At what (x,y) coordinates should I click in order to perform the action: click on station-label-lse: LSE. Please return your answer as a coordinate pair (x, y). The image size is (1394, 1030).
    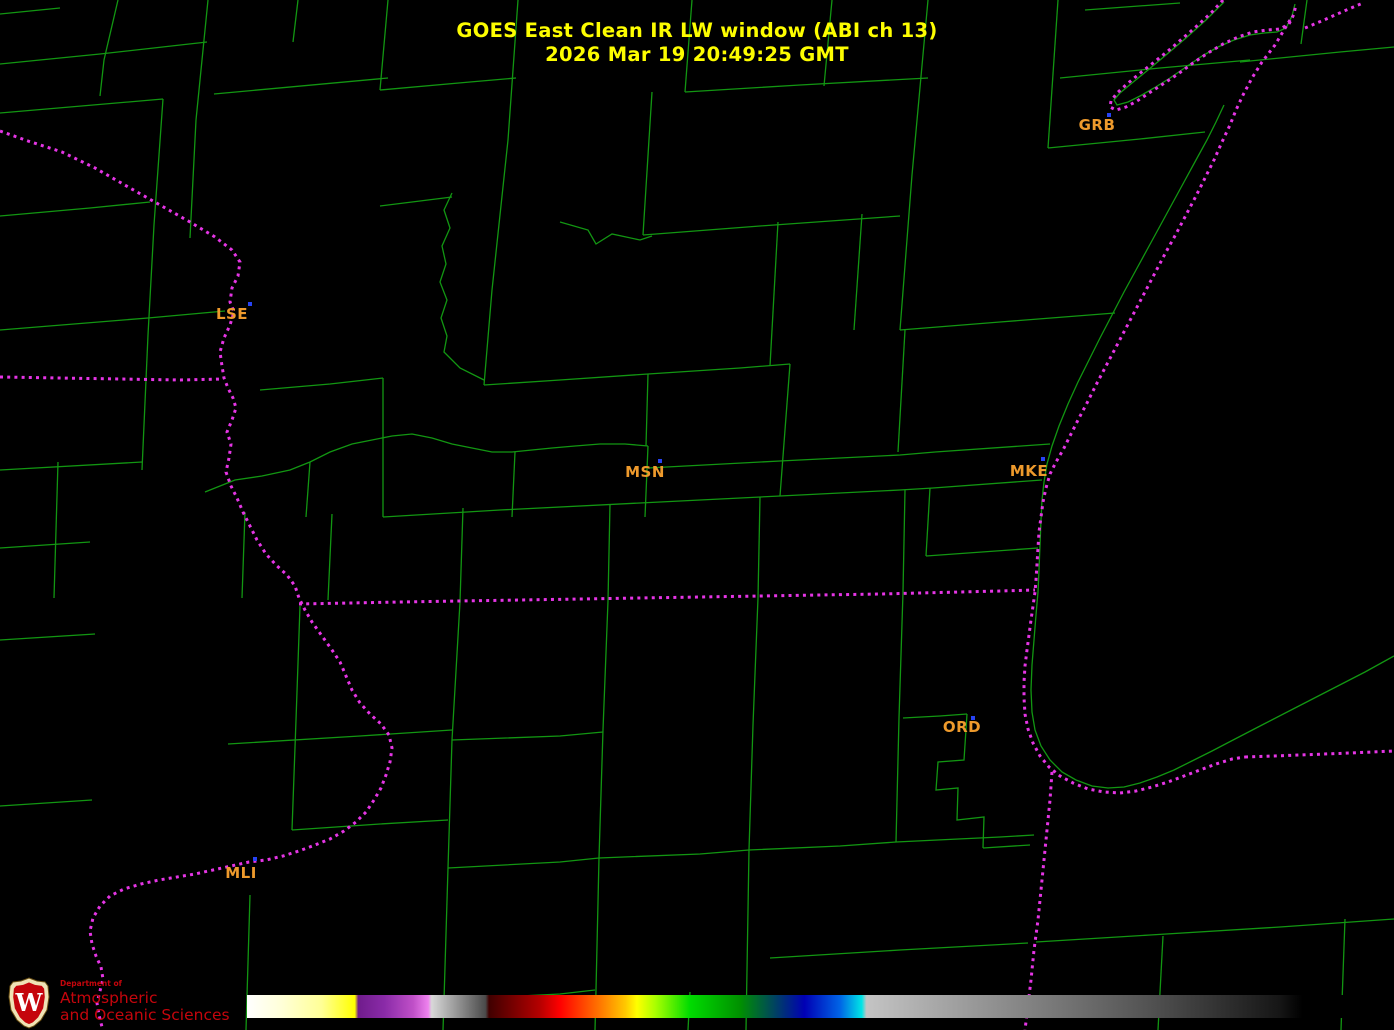
    Looking at the image, I should click on (232, 314).